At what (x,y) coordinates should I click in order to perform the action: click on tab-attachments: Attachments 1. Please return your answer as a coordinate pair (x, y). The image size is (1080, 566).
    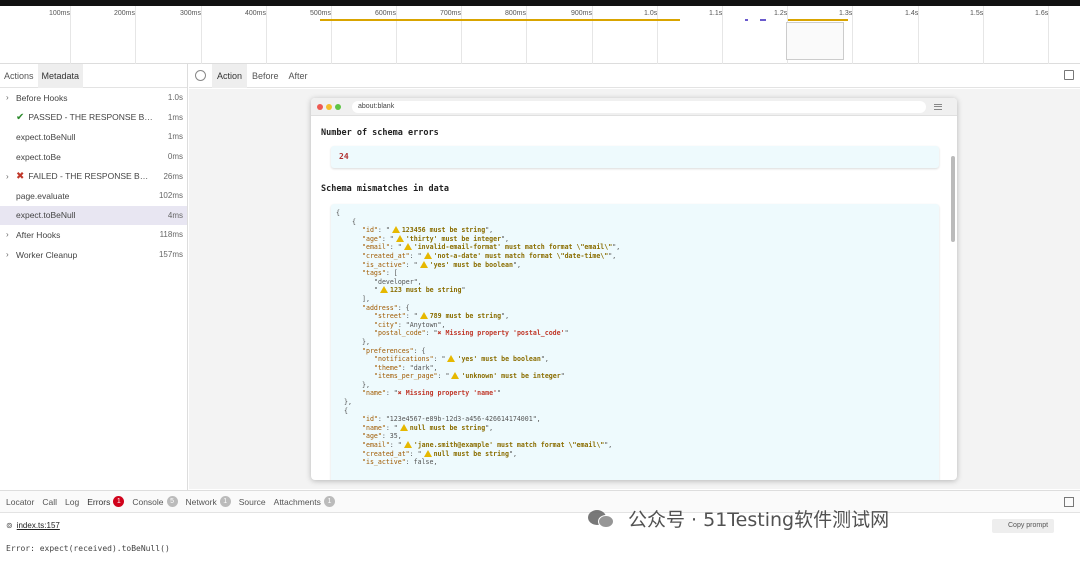
    Looking at the image, I should click on (304, 501).